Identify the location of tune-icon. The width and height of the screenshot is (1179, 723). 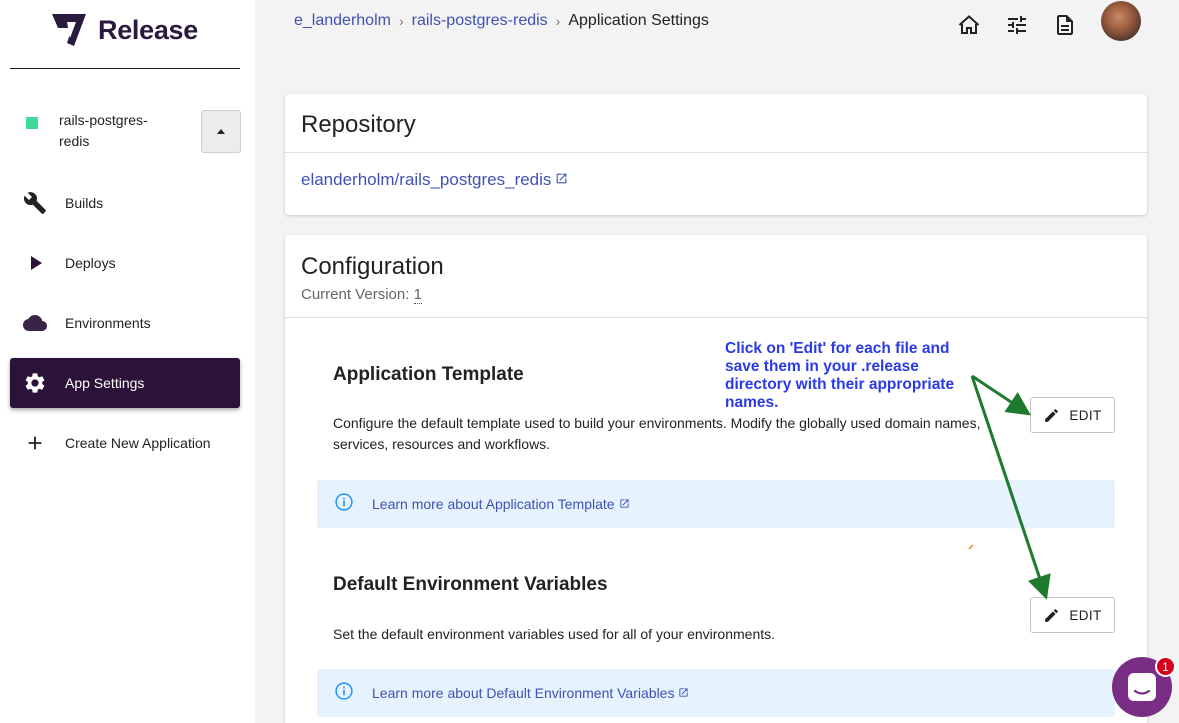
(1017, 25).